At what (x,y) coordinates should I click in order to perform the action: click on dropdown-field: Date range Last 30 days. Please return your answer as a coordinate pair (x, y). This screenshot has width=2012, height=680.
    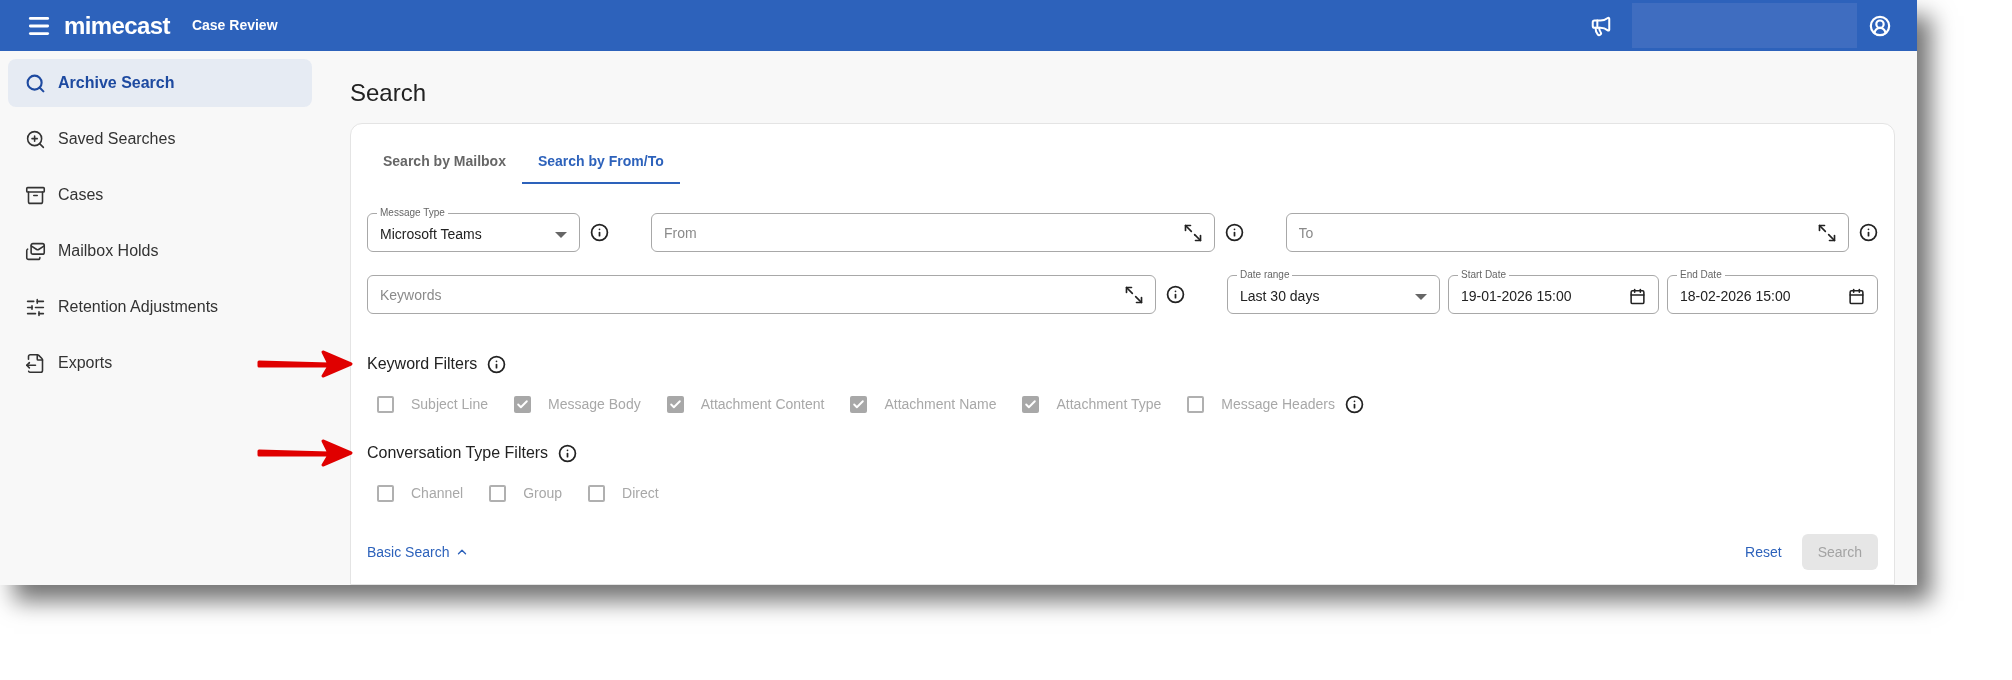
    Looking at the image, I should click on (1333, 291).